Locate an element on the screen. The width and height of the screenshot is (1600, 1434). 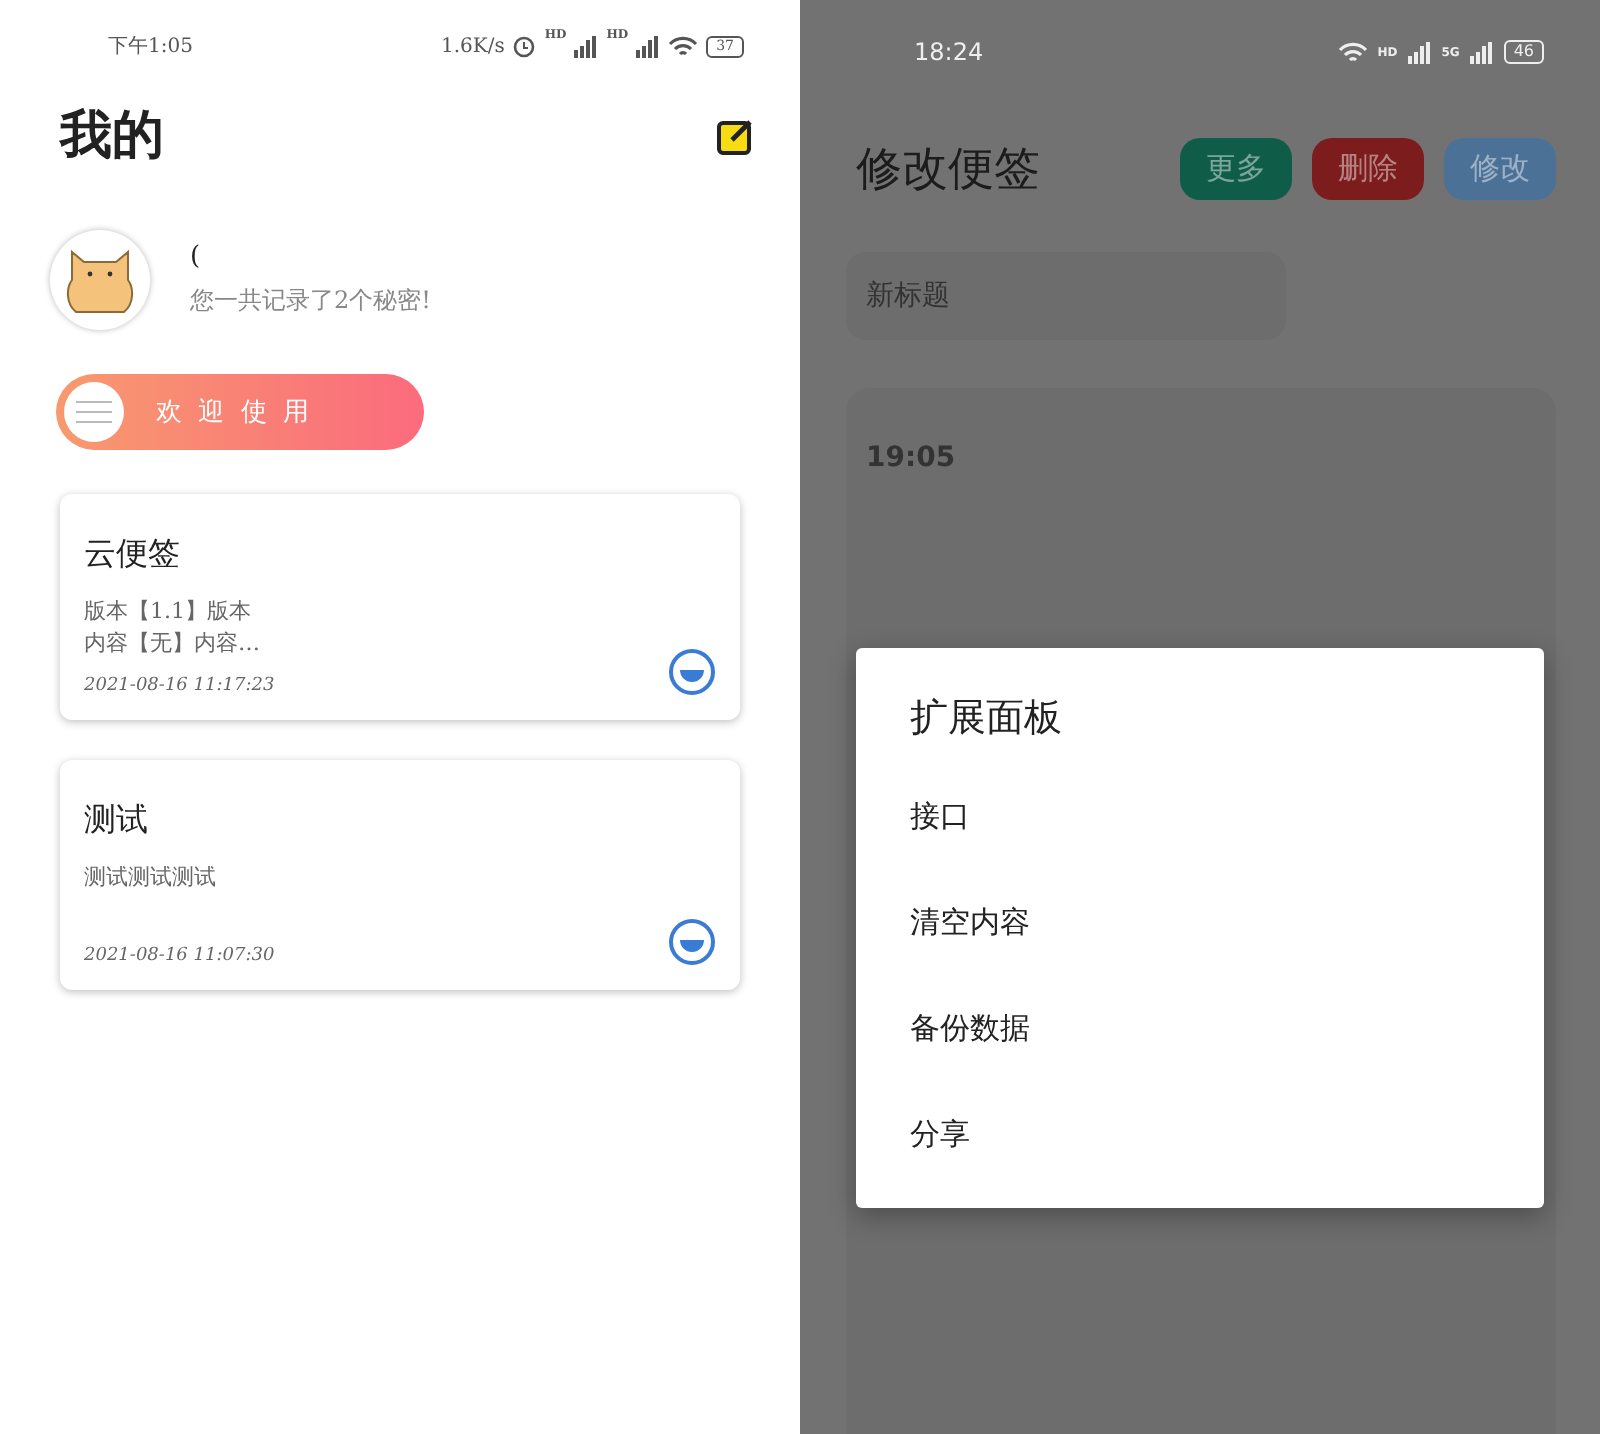
menu-item: 备份数据 is located at coordinates (970, 1029).